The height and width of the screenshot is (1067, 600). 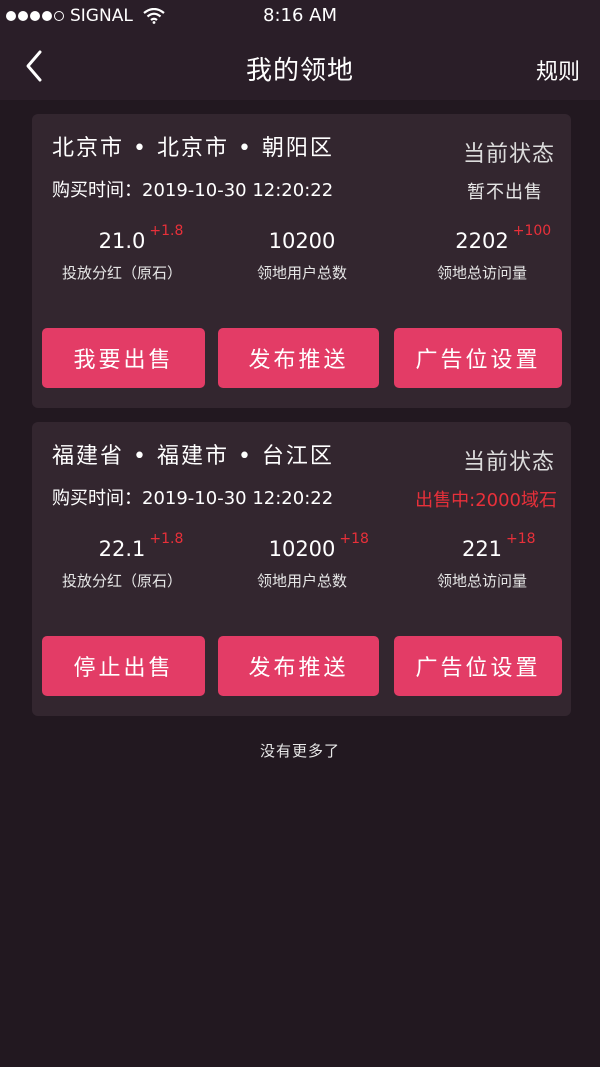 I want to click on stat-visits: 221 +18 领地总访问量, so click(x=482, y=561).